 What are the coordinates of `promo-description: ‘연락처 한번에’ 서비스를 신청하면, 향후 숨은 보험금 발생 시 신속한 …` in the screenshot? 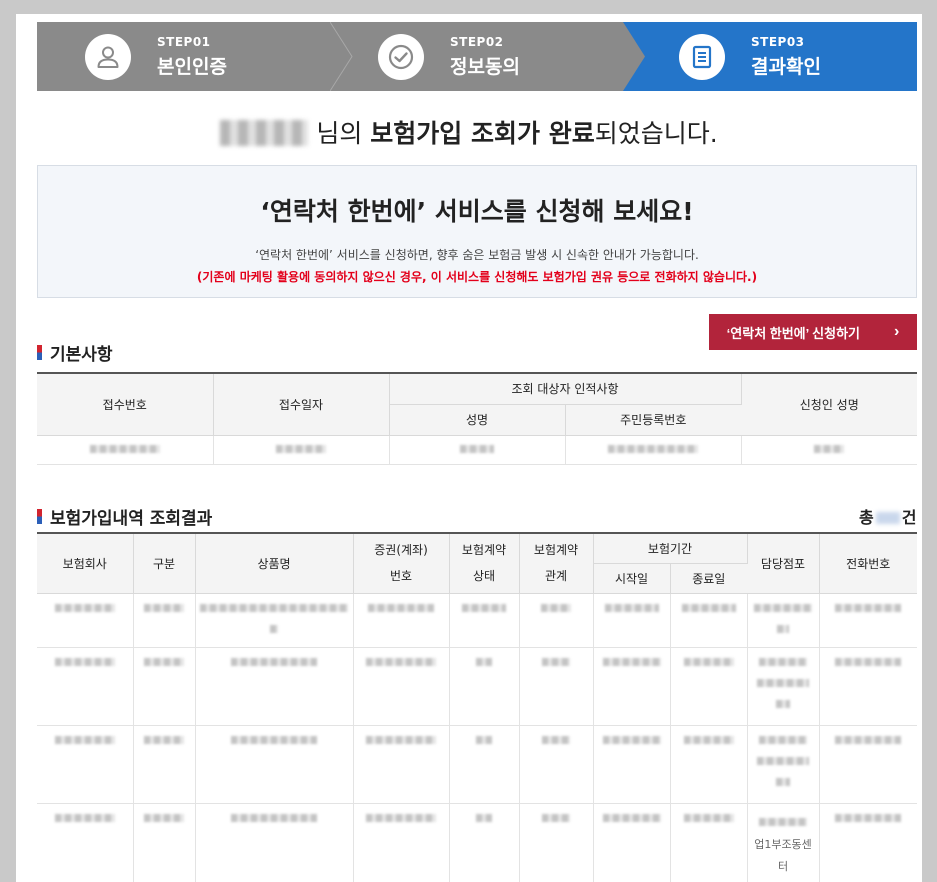 It's located at (477, 255).